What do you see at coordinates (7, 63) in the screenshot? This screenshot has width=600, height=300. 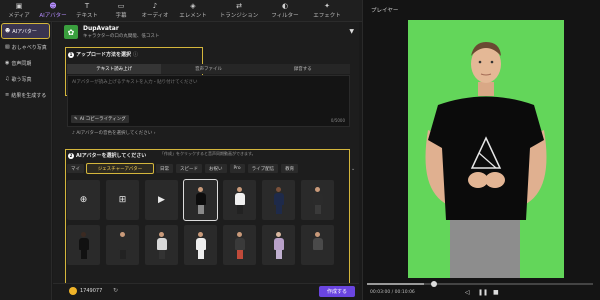 I see `sync-icon: ◉` at bounding box center [7, 63].